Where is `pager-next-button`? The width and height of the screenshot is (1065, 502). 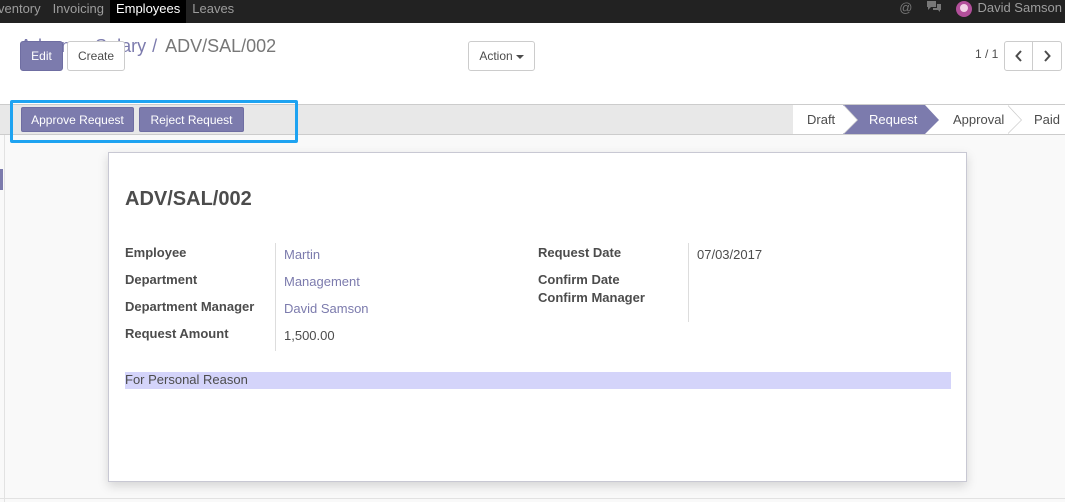 pager-next-button is located at coordinates (1047, 56).